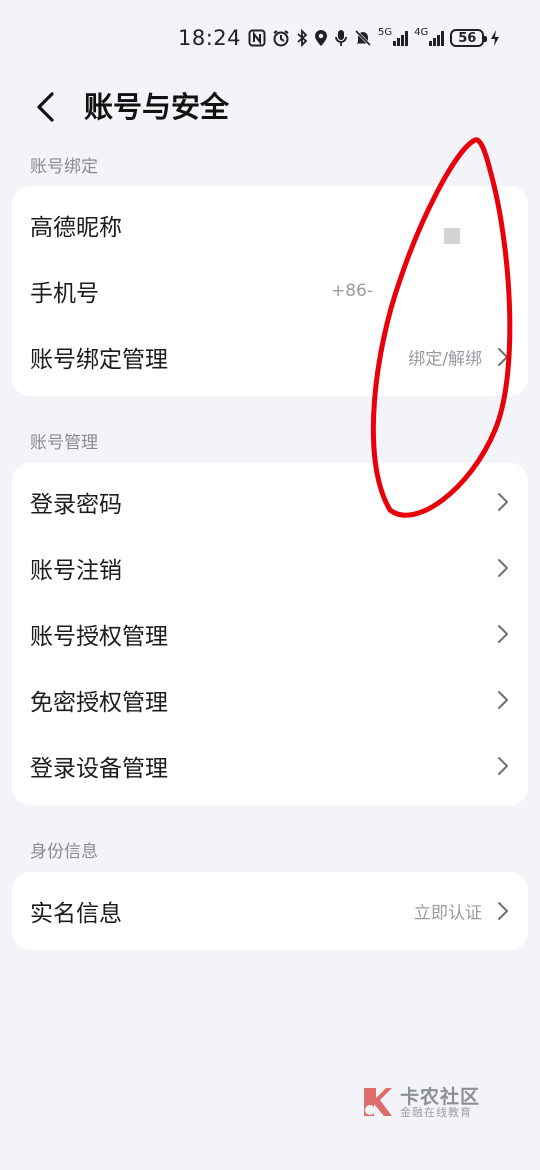 The width and height of the screenshot is (540, 1170). Describe the element at coordinates (429, 38) in the screenshot. I see `signal-4g-icon: 4G` at that location.